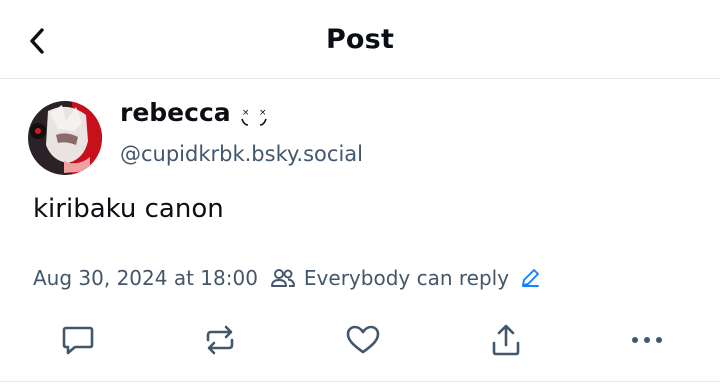  I want to click on ellipsis-icon, so click(647, 340).